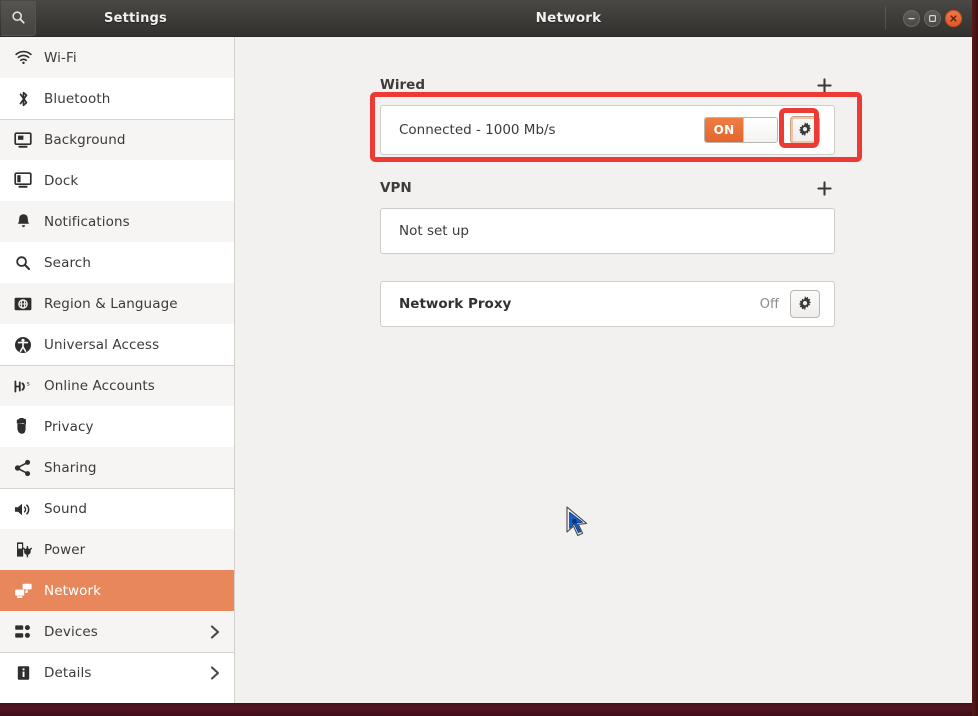 The width and height of the screenshot is (978, 716). What do you see at coordinates (65, 549) in the screenshot?
I see `sidebar-item-label: Power` at bounding box center [65, 549].